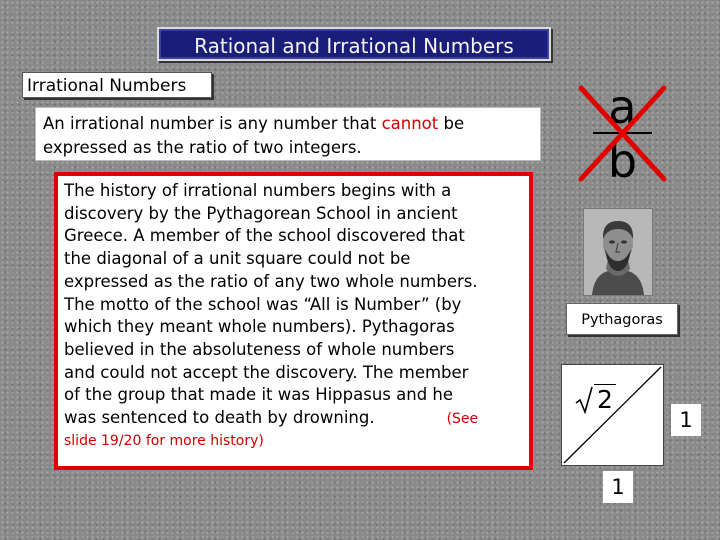  What do you see at coordinates (622, 319) in the screenshot?
I see `portrait-caption: Pythagoras` at bounding box center [622, 319].